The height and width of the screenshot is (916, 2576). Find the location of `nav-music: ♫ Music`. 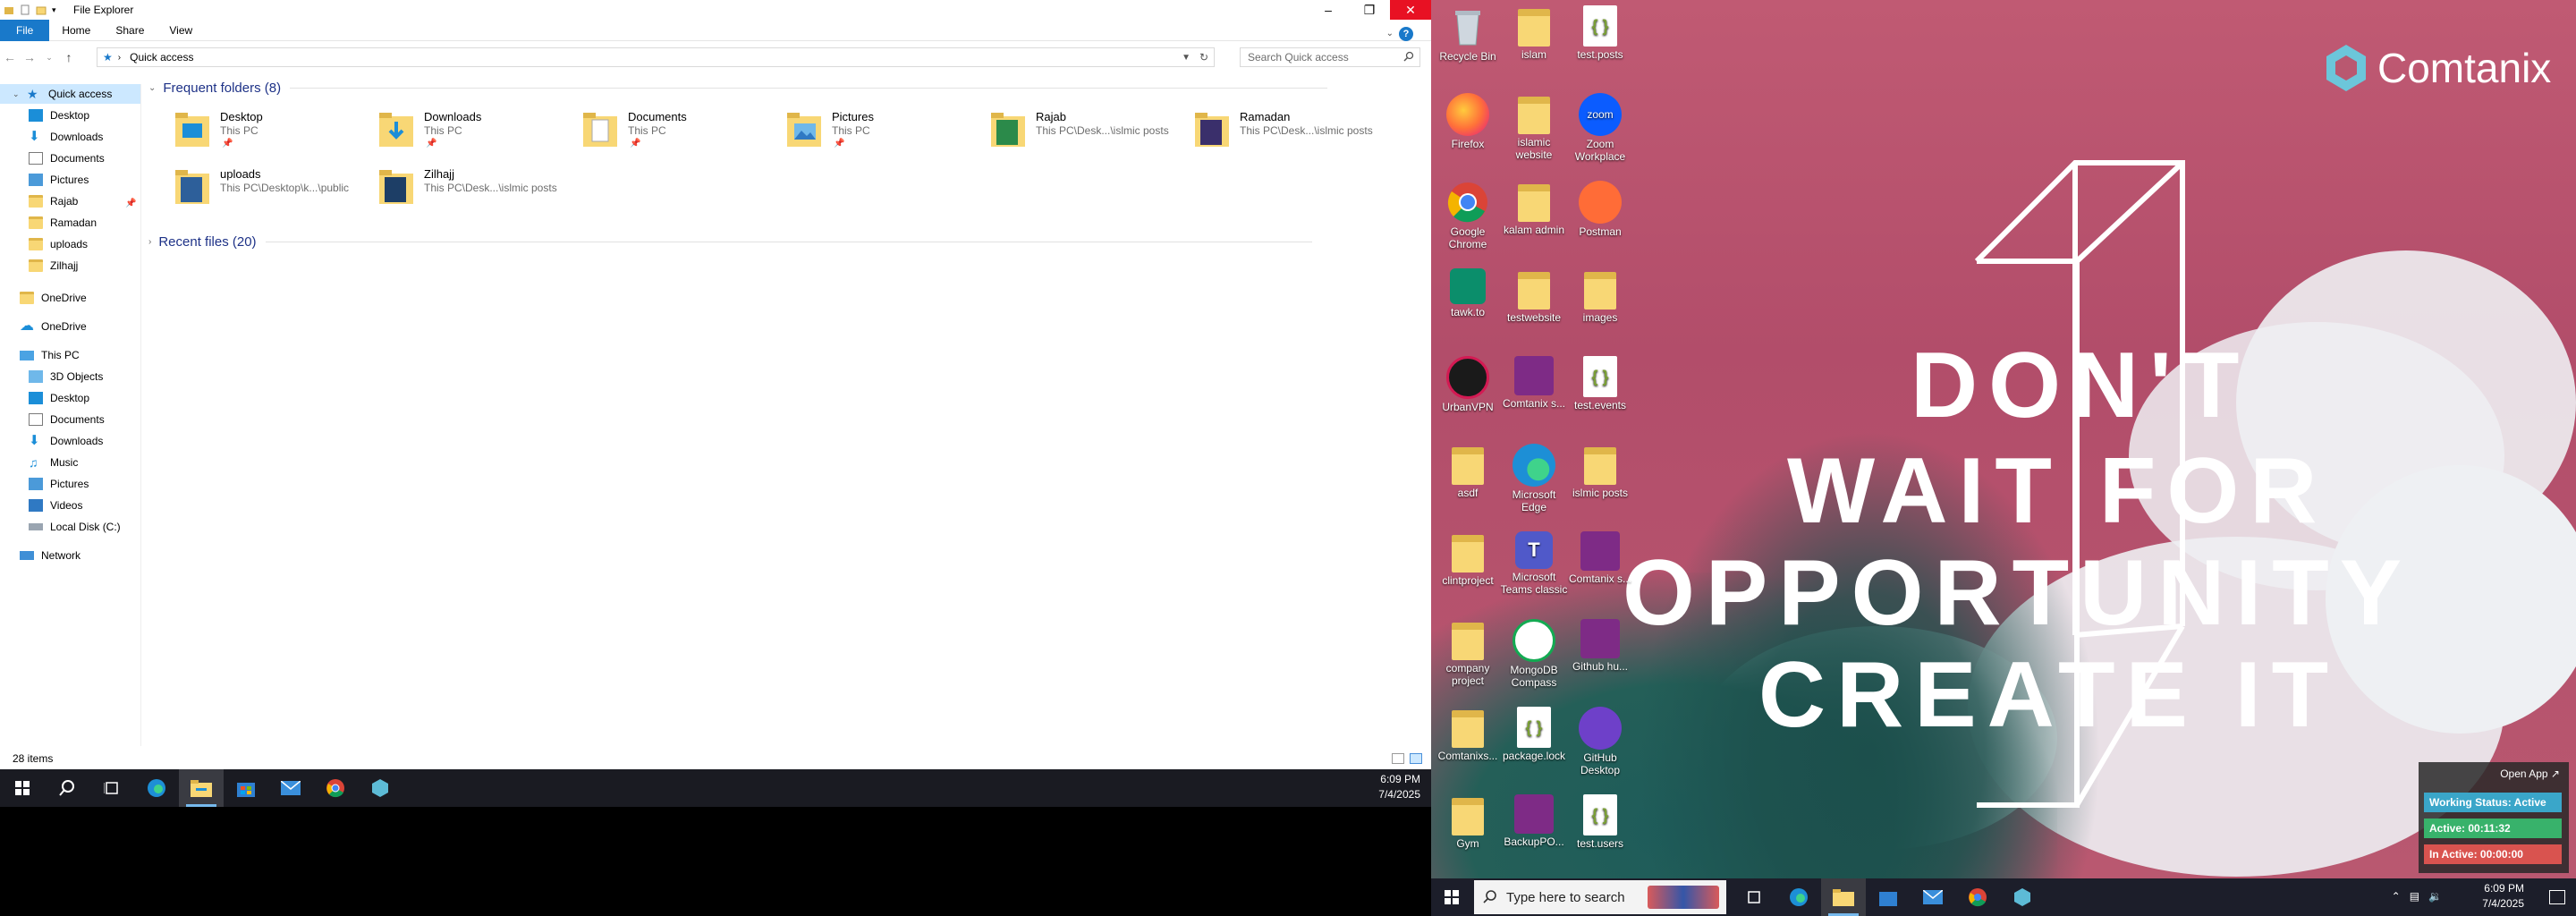

nav-music: ♫ Music is located at coordinates (53, 462).